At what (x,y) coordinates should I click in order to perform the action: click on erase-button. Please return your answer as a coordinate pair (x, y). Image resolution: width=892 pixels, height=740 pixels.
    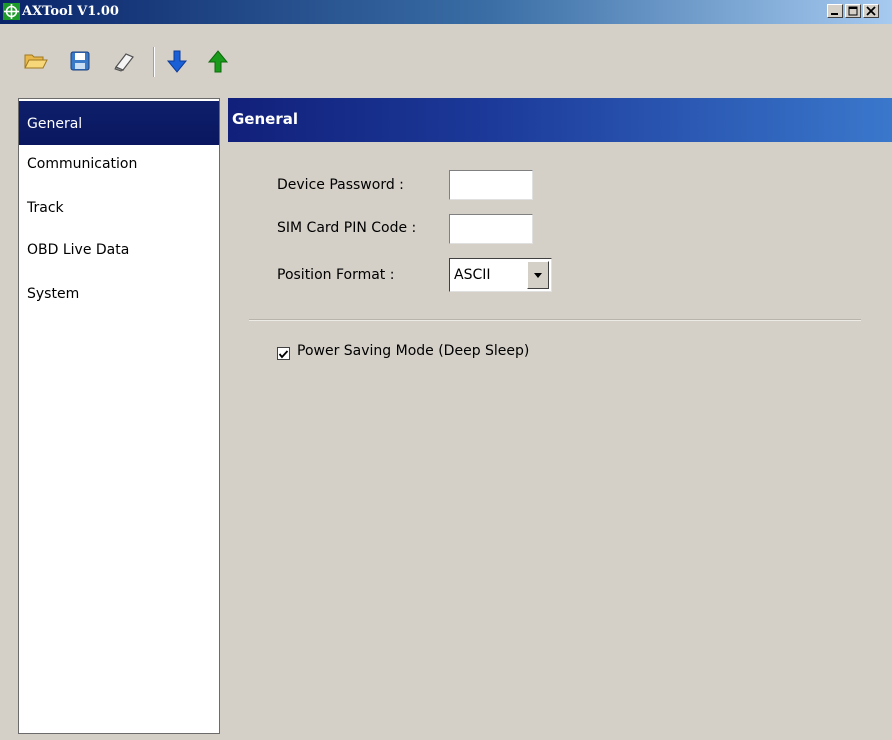
    Looking at the image, I should click on (124, 61).